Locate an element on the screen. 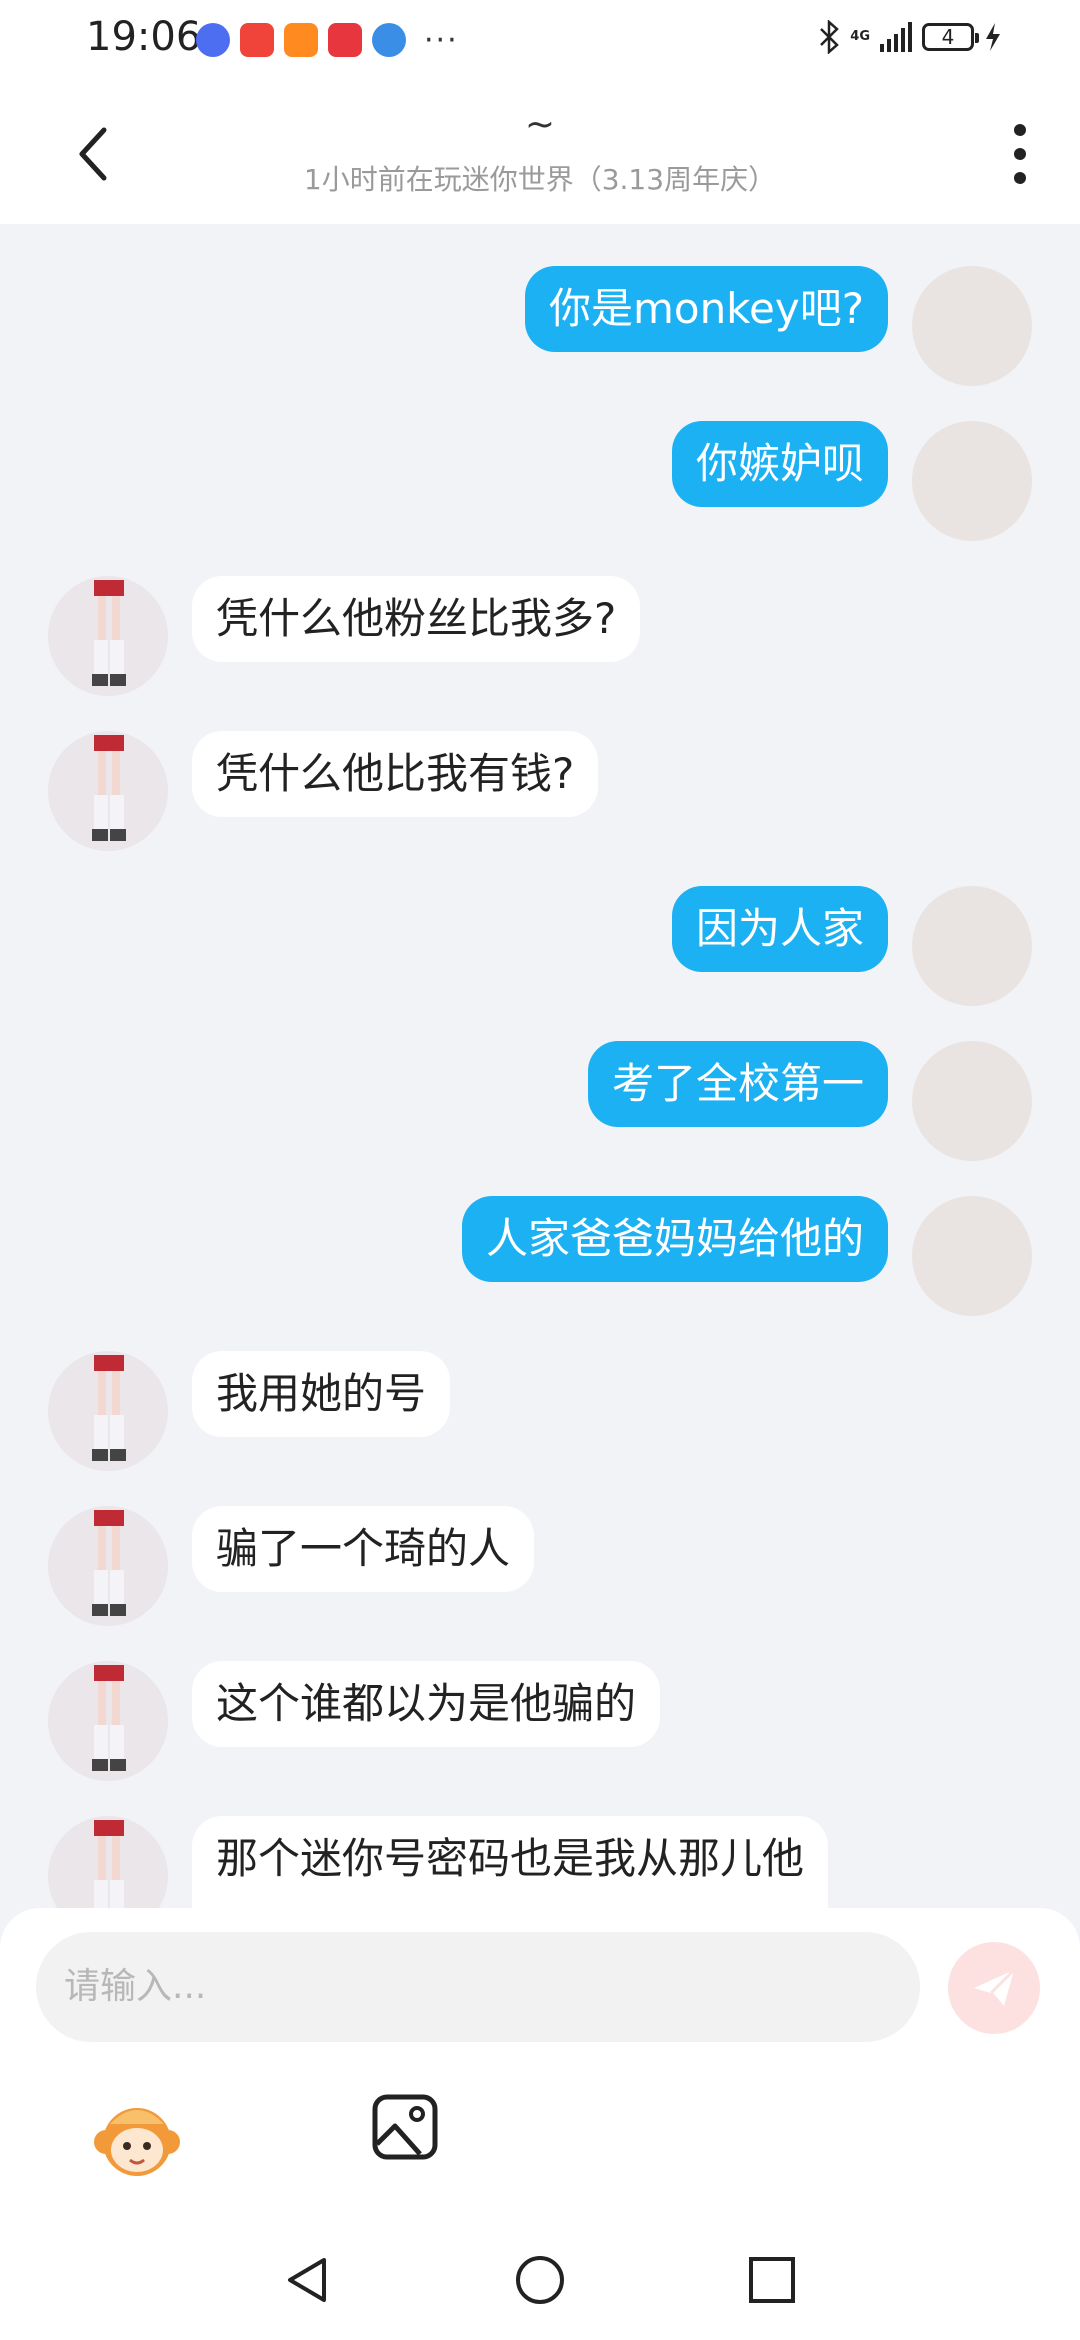 The height and width of the screenshot is (2340, 1080). message-row: 考了全校第一 is located at coordinates (540, 1101).